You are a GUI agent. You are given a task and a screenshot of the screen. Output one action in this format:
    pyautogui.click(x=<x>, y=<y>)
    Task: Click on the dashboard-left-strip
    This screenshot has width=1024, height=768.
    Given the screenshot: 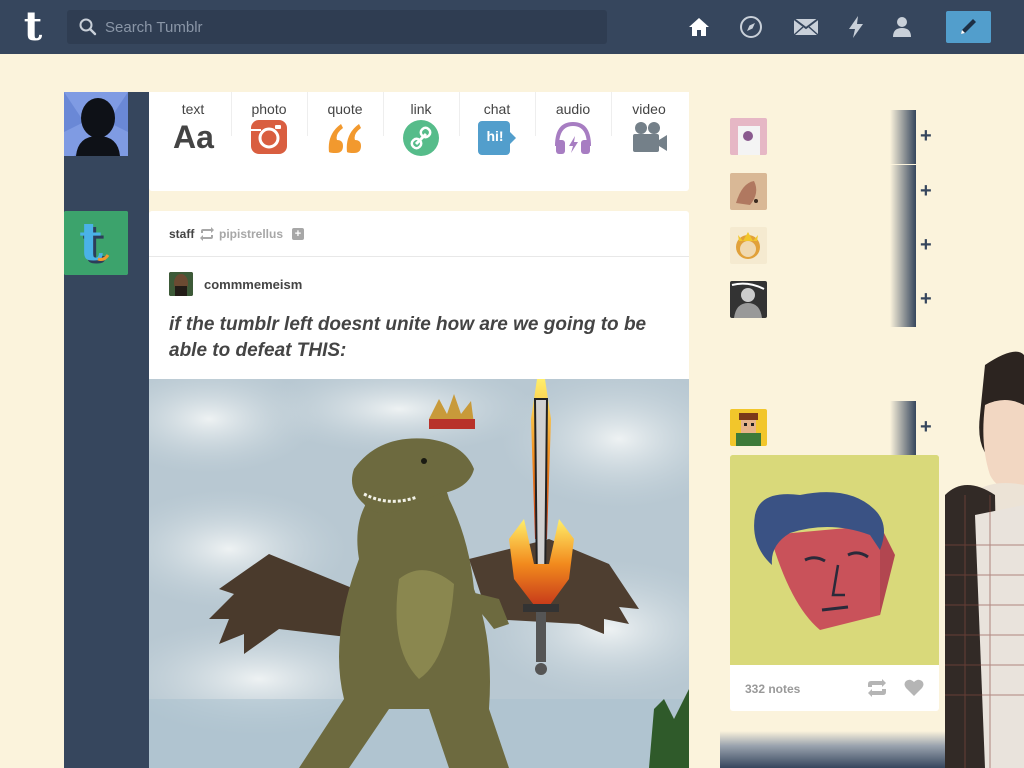 What is the action you would take?
    pyautogui.click(x=106, y=430)
    